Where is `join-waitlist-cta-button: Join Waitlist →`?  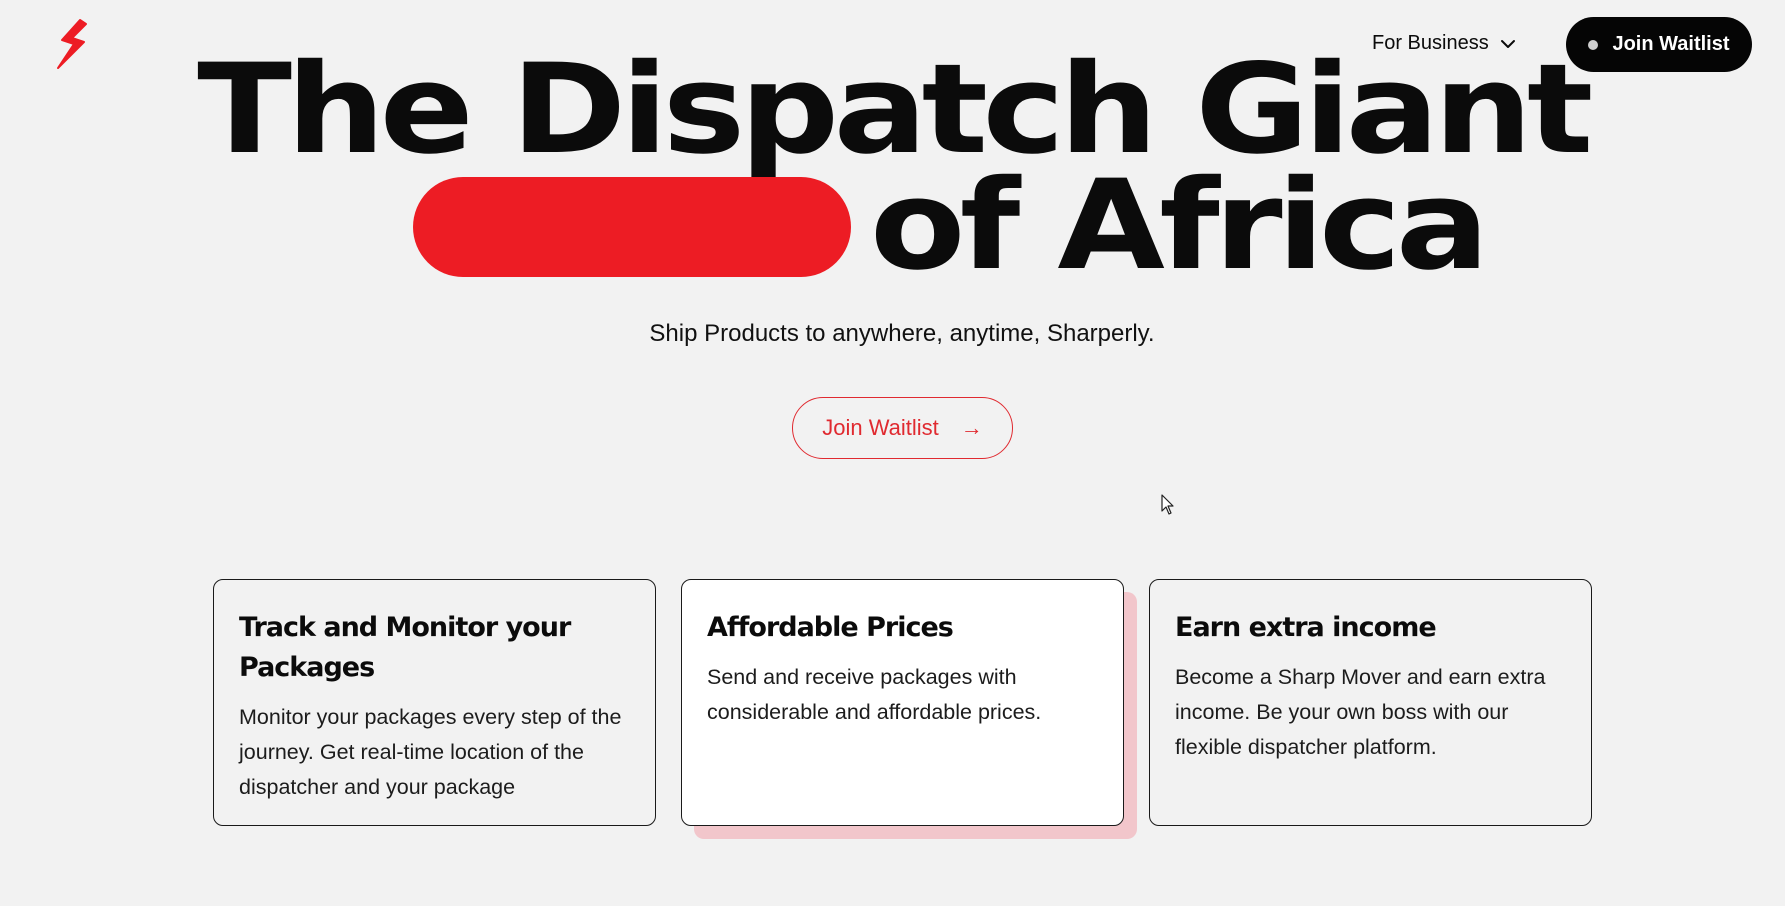
join-waitlist-cta-button: Join Waitlist → is located at coordinates (902, 428).